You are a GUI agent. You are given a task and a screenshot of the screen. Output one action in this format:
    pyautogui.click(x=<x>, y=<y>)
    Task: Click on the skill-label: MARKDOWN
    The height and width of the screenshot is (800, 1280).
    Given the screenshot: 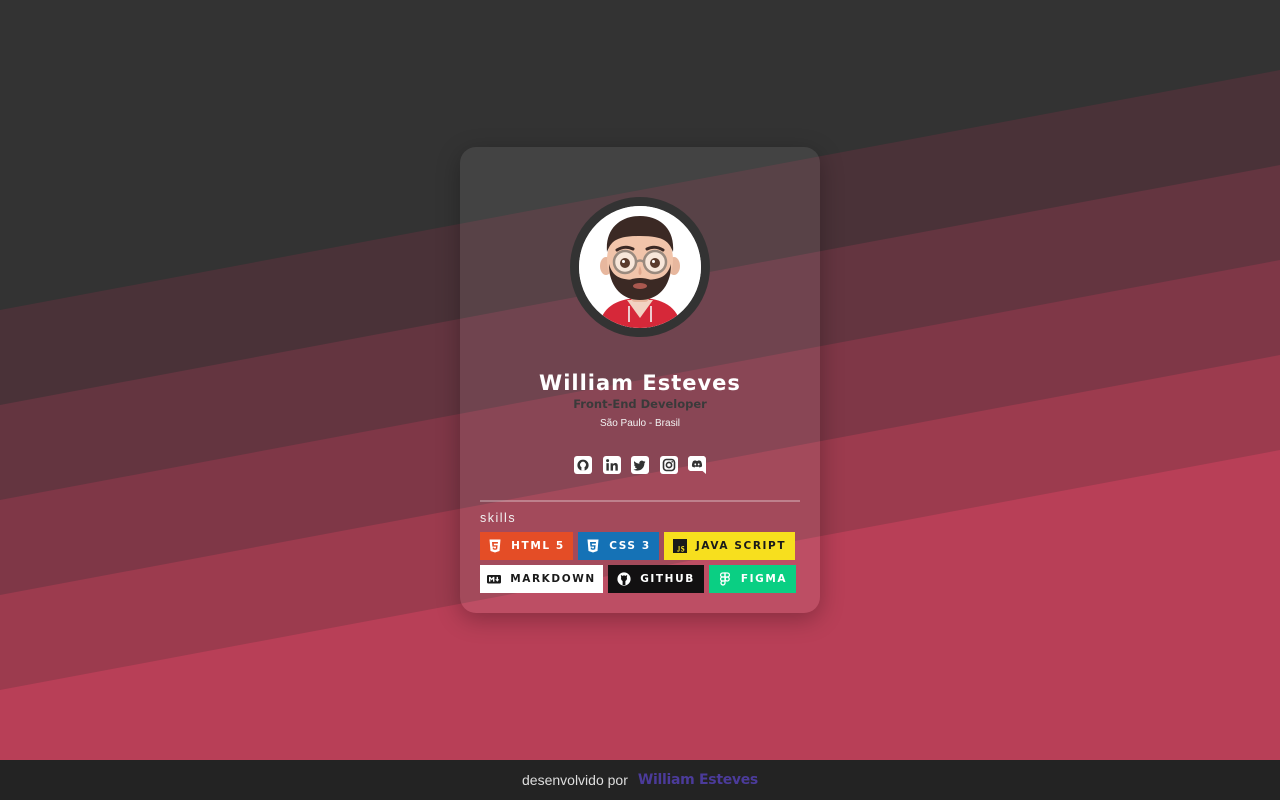 What is the action you would take?
    pyautogui.click(x=553, y=579)
    